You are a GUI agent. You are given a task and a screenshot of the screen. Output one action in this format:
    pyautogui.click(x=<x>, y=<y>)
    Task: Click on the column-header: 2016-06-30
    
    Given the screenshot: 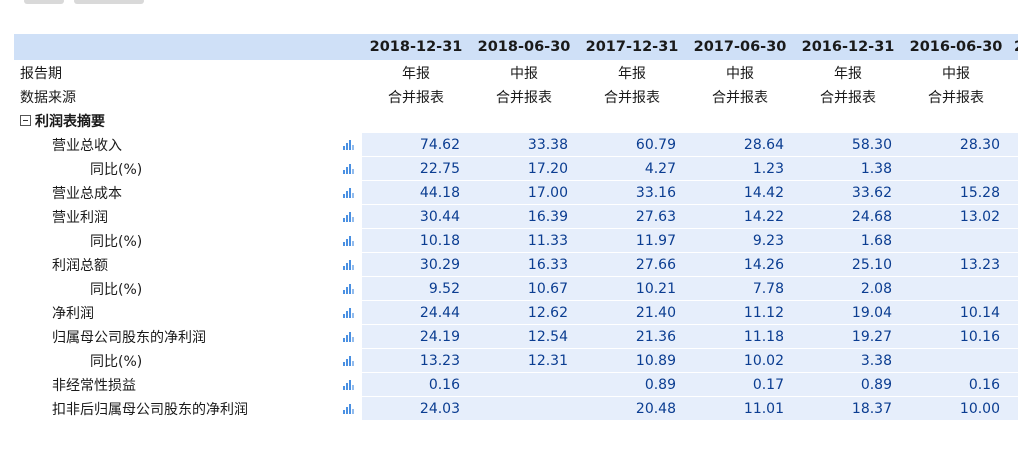 What is the action you would take?
    pyautogui.click(x=956, y=47)
    